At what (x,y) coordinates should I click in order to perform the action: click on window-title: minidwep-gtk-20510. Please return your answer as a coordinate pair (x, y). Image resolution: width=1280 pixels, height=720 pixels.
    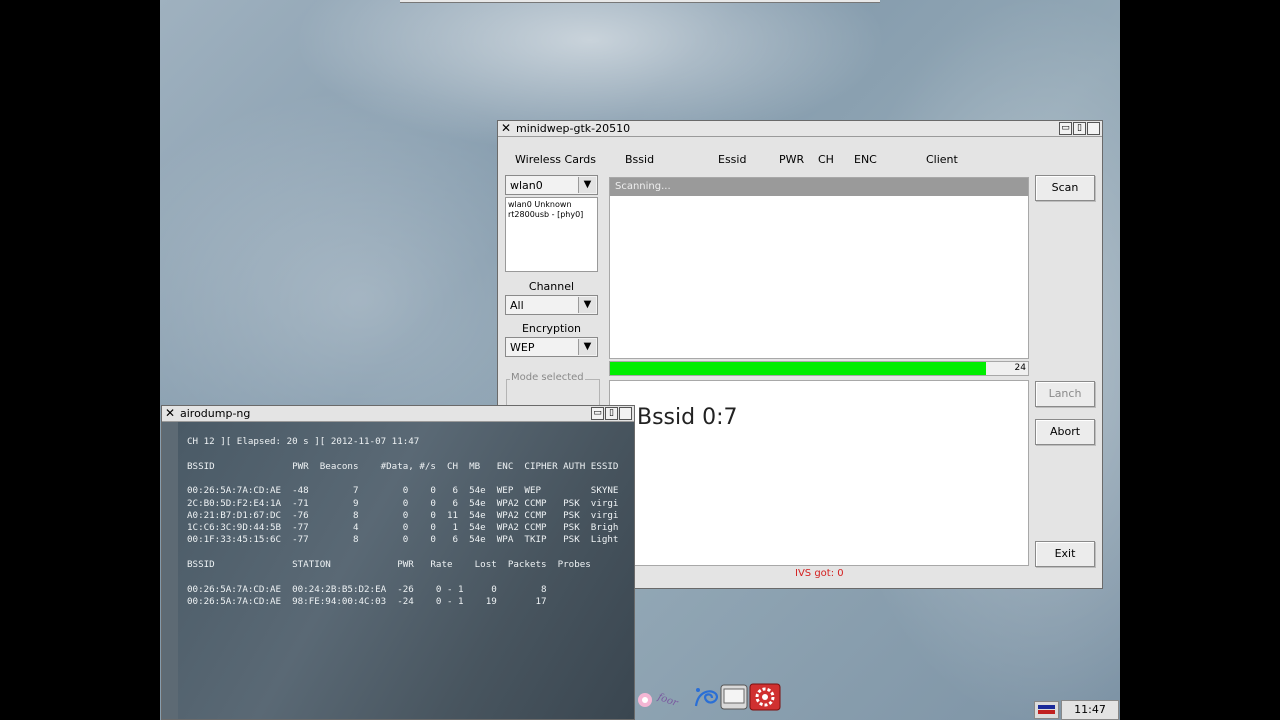
    Looking at the image, I should click on (573, 128).